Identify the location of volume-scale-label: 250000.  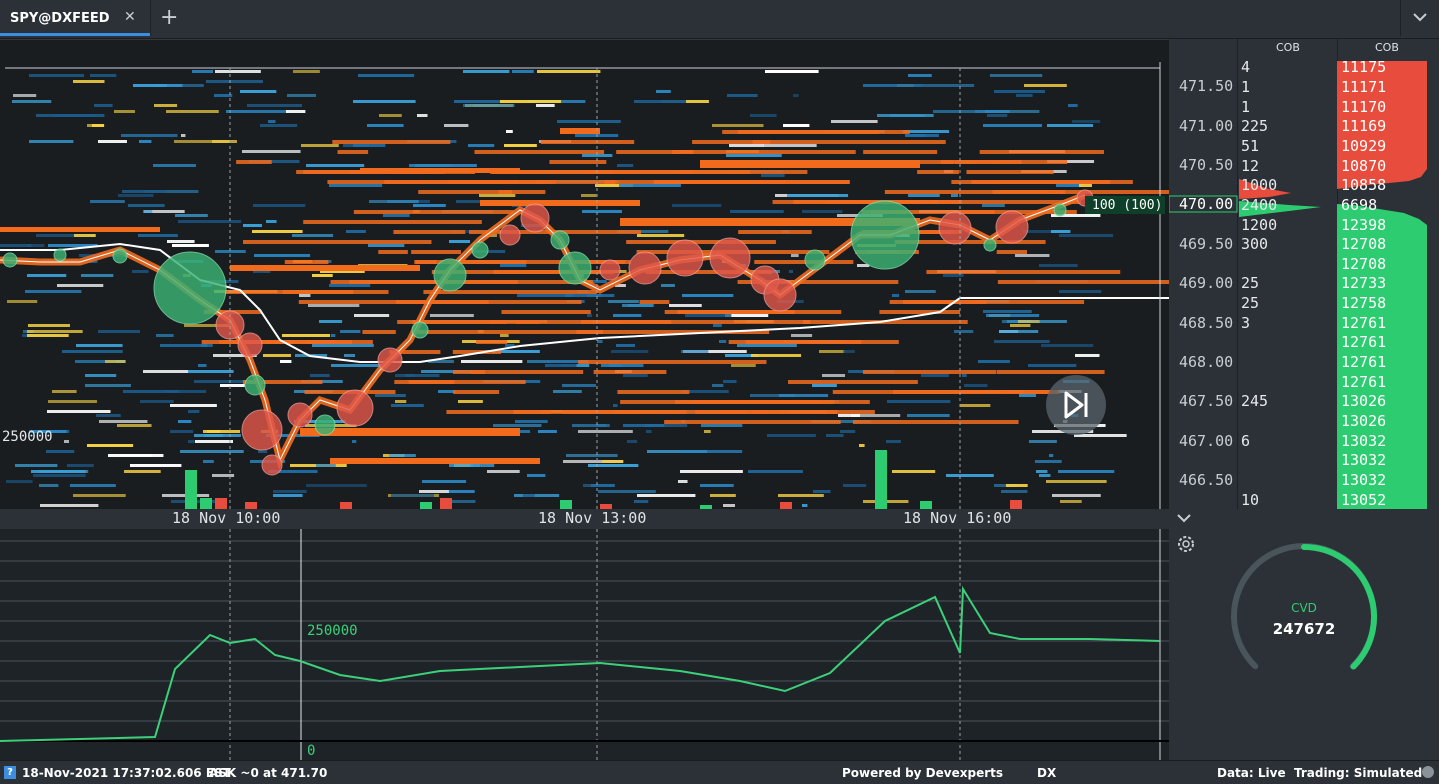
(27, 437).